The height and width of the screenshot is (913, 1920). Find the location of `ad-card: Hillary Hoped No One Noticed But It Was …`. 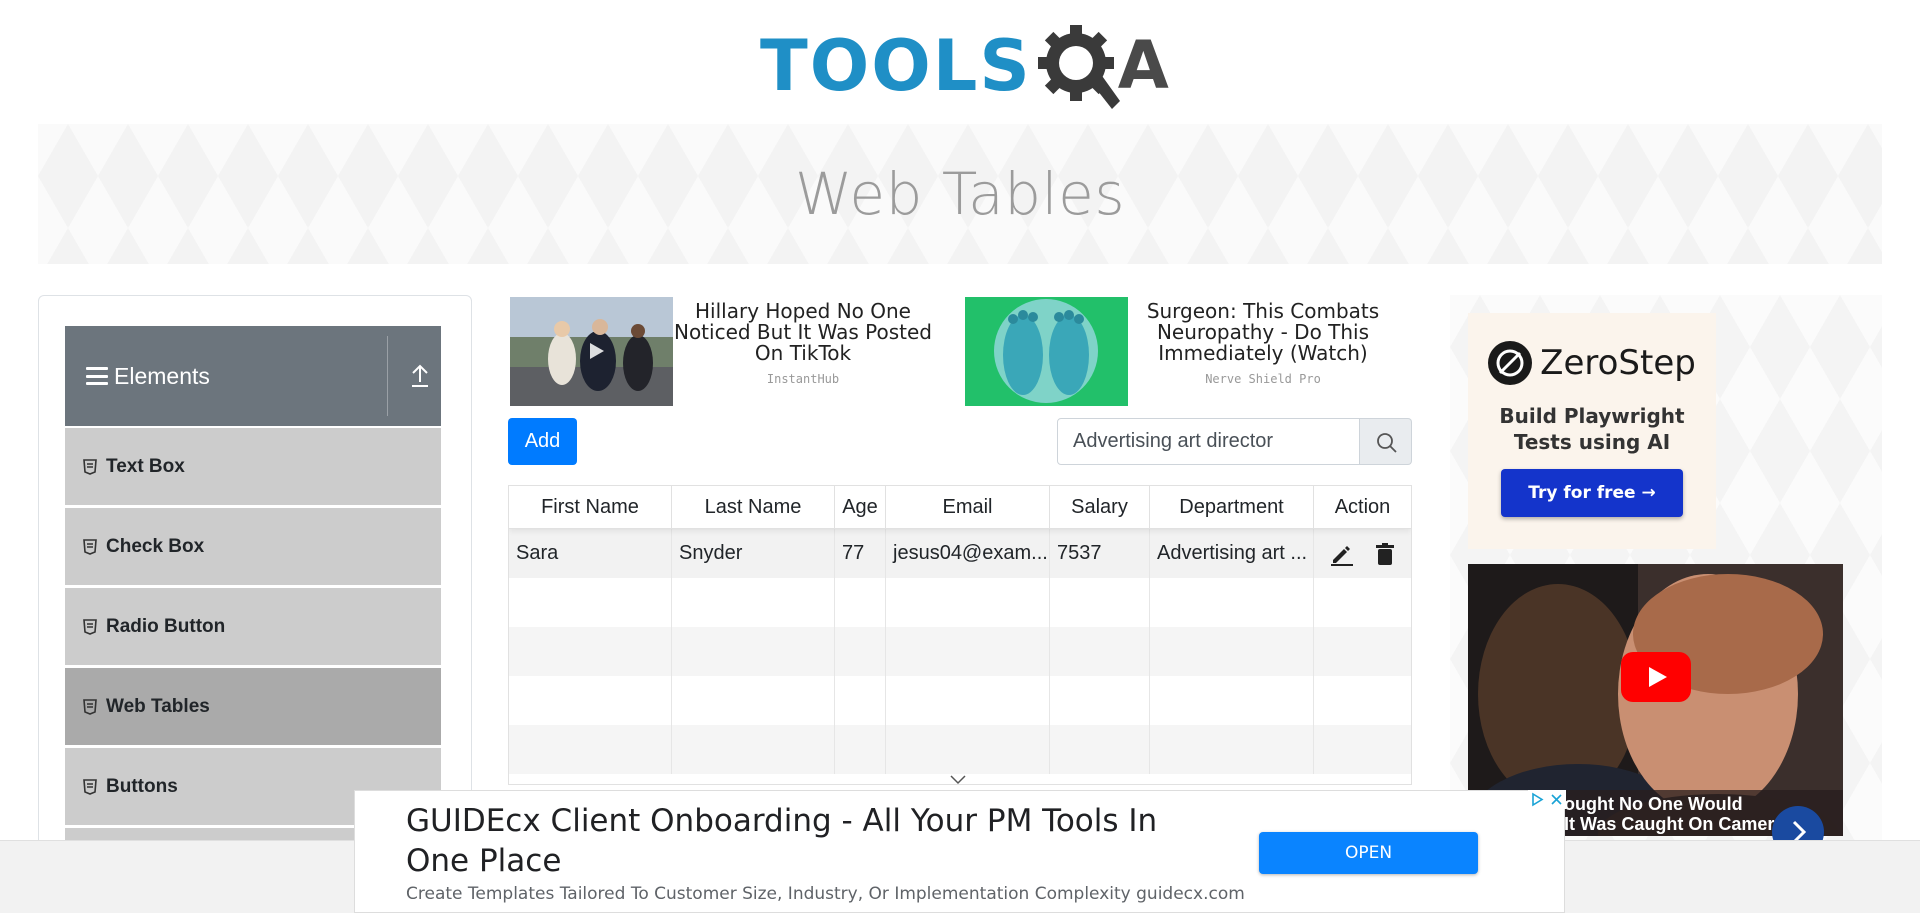

ad-card: Hillary Hoped No One Noticed But It Was … is located at coordinates (721, 352).